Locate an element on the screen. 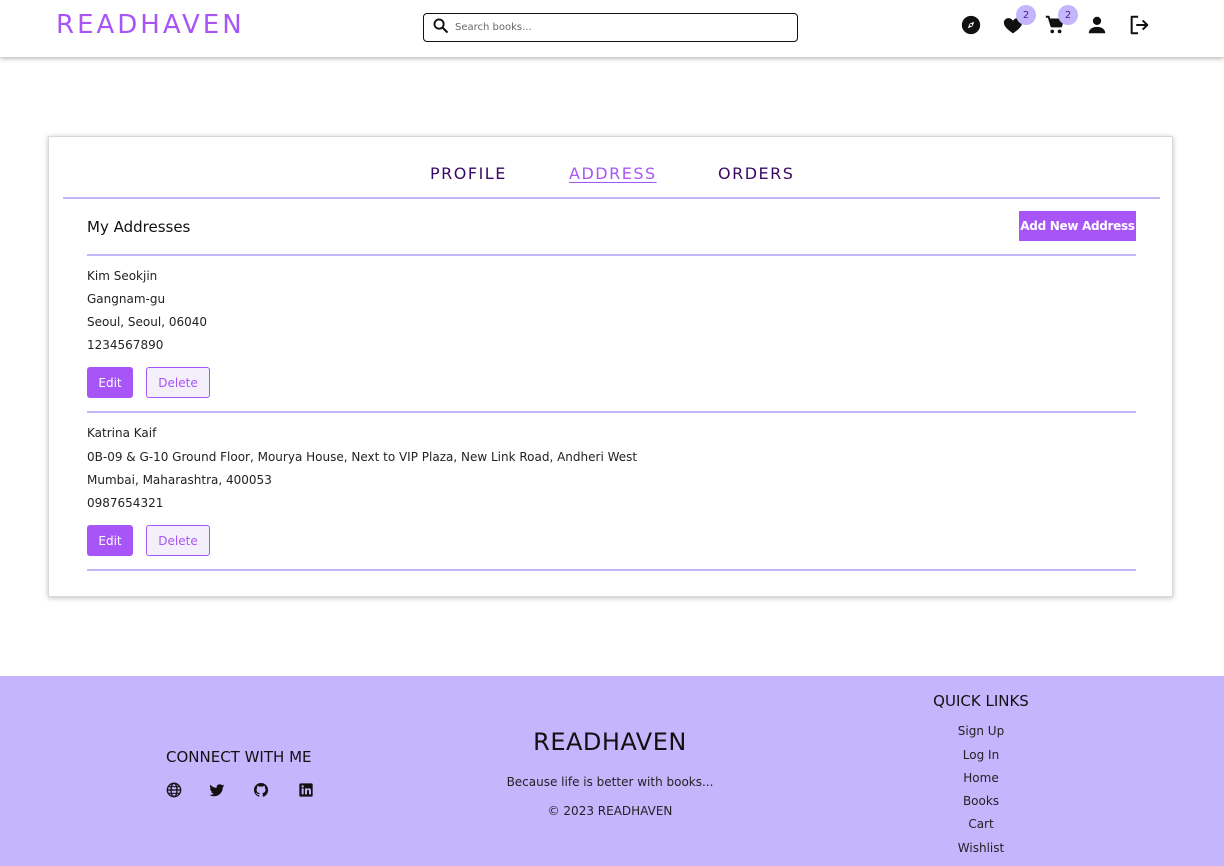 This screenshot has height=866, width=1224. account-tabs: PROFILE ADDRESS ORDERS is located at coordinates (611, 168).